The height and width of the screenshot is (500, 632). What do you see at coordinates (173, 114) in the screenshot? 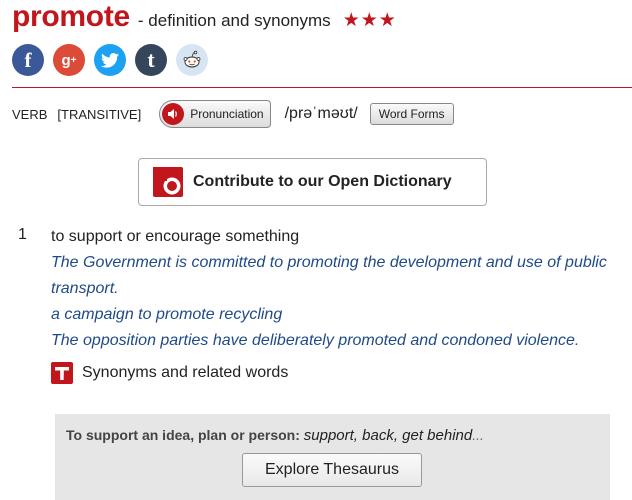
I see `speaker-icon` at bounding box center [173, 114].